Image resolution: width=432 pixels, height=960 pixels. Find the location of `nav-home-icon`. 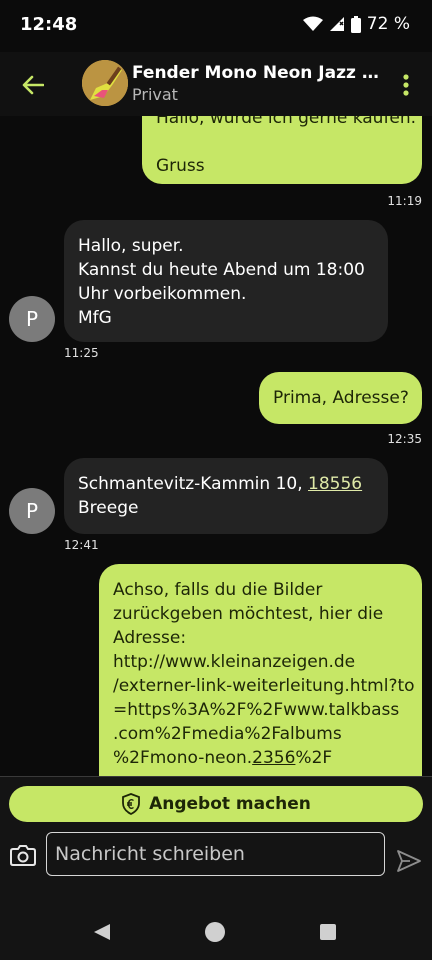

nav-home-icon is located at coordinates (215, 932).